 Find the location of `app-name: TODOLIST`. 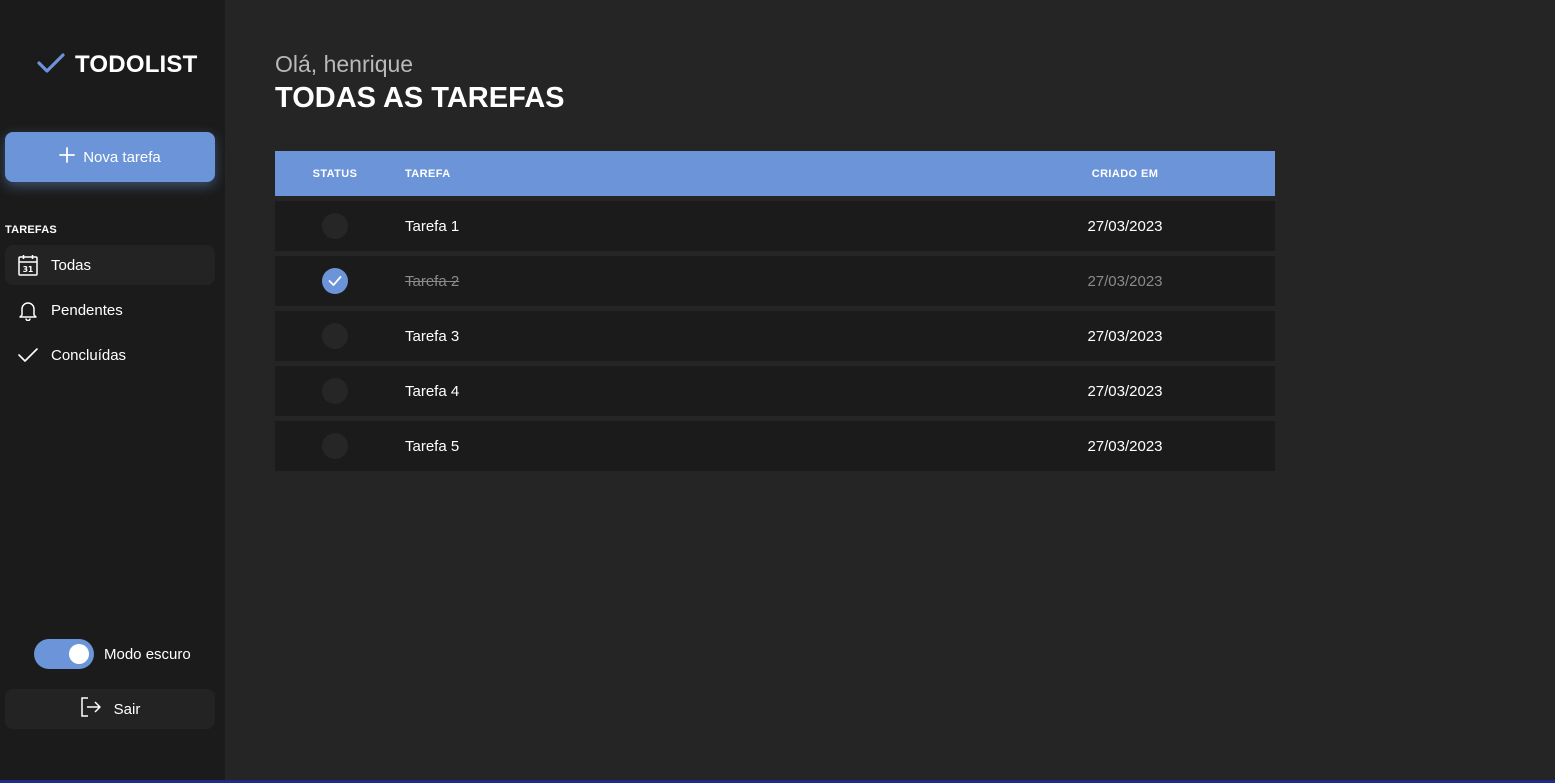

app-name: TODOLIST is located at coordinates (136, 64).